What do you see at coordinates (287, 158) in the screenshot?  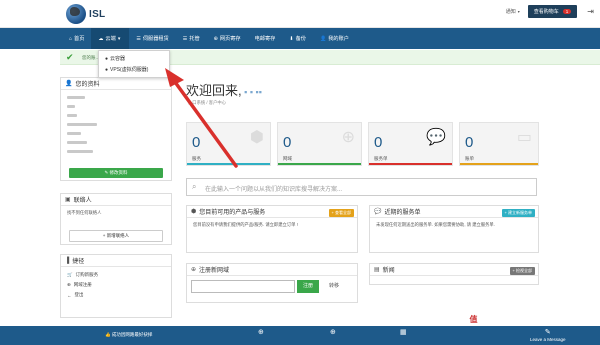 I see `stat-label: 网域` at bounding box center [287, 158].